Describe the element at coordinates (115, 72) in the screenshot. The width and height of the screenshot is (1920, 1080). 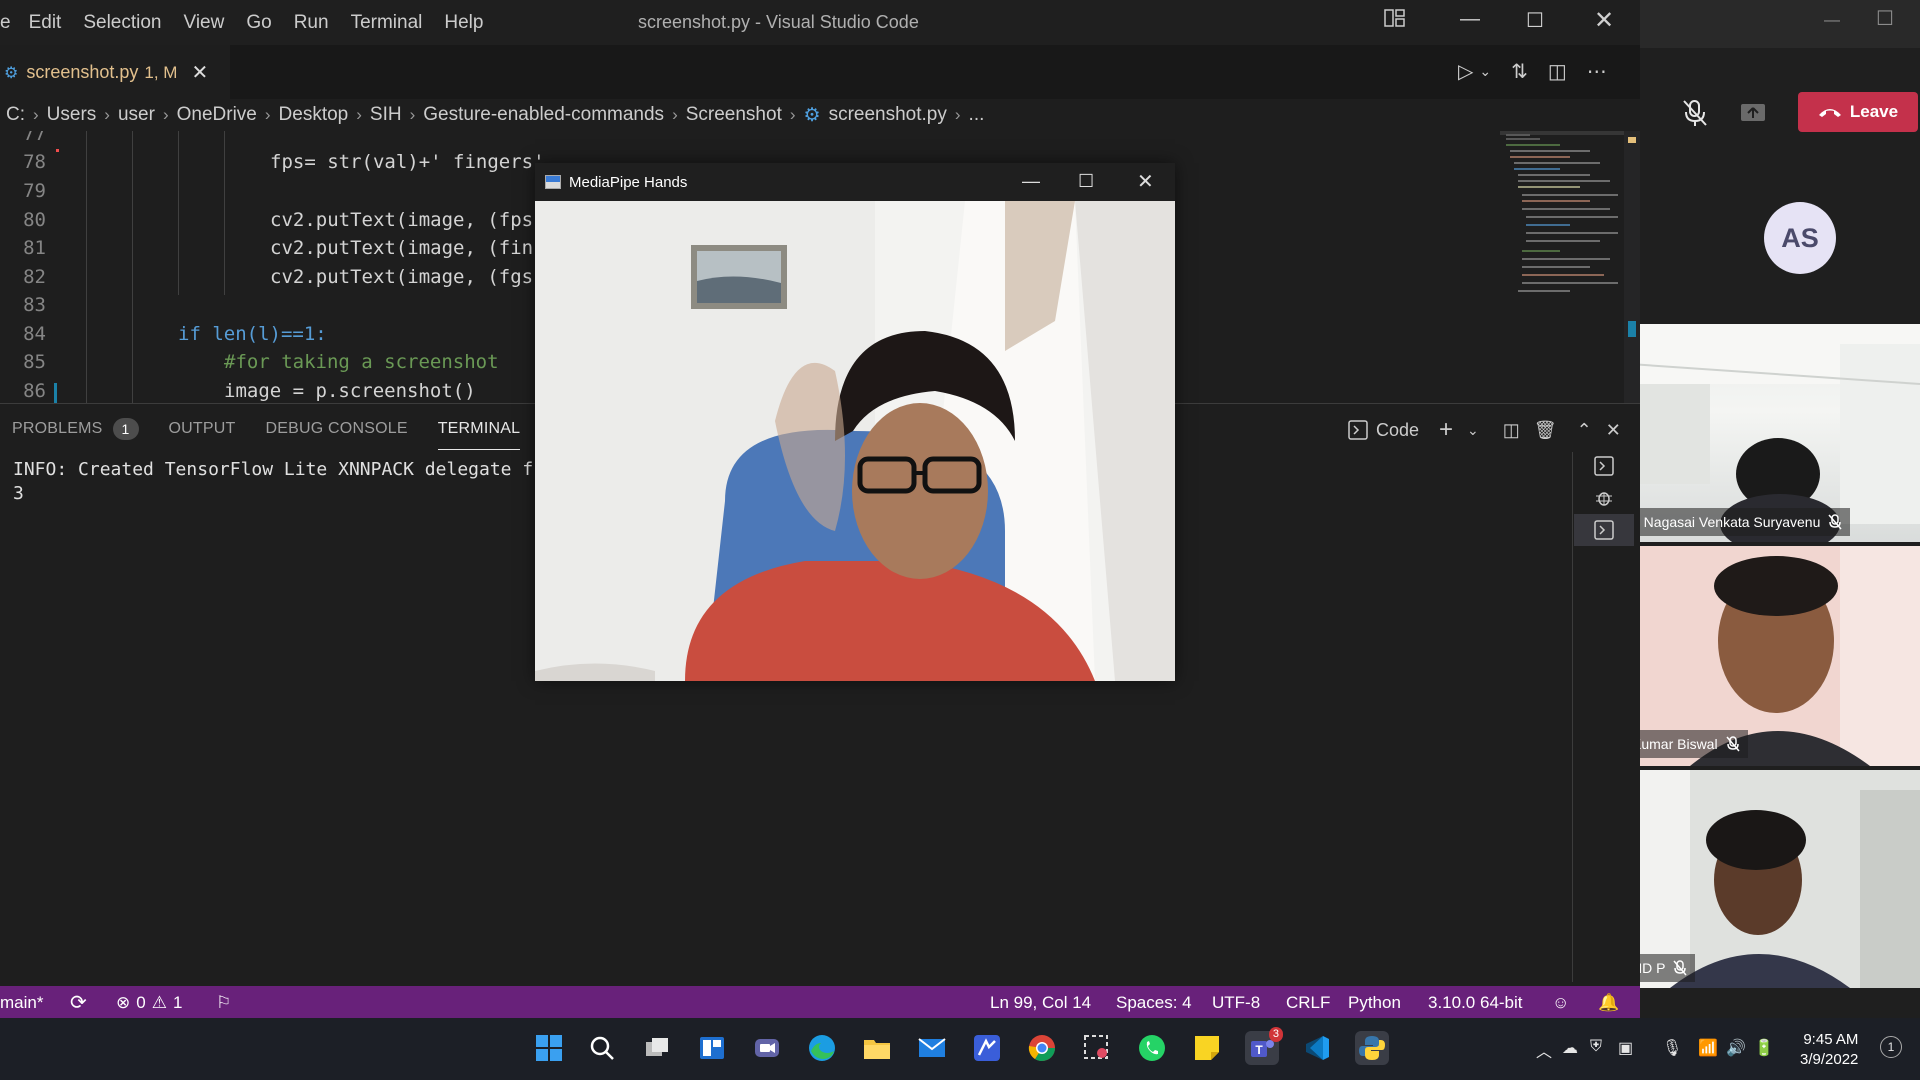
I see `tab-screenshot-py: ⚙ screenshot.py 1, M ✕` at that location.